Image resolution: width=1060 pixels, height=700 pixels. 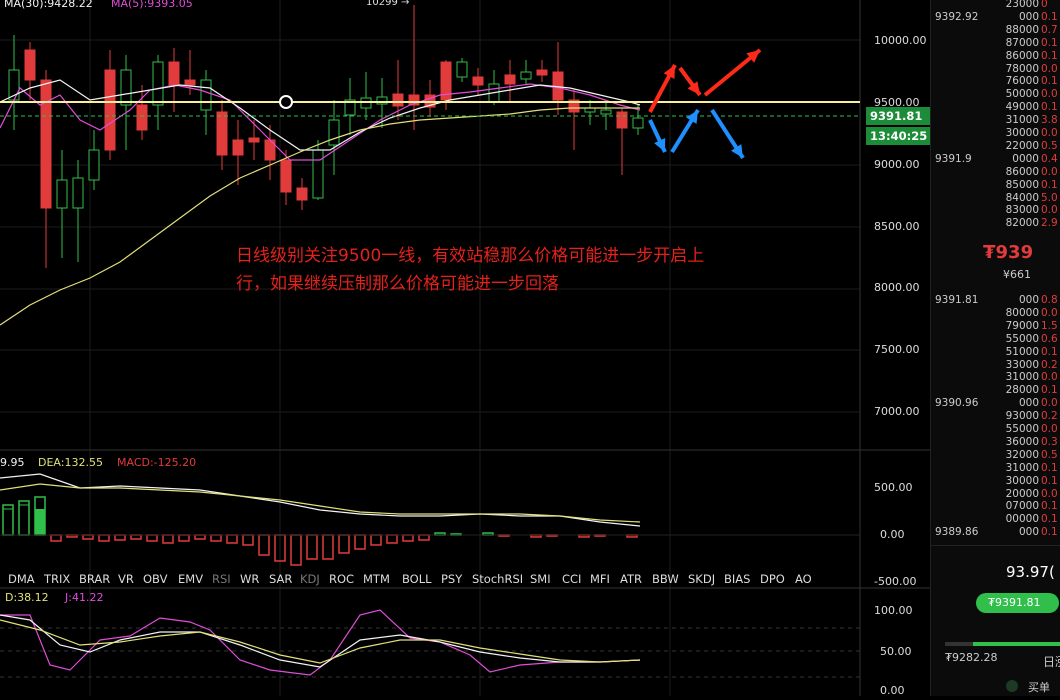 I want to click on countdown-tag: 13:40:25, so click(x=899, y=136).